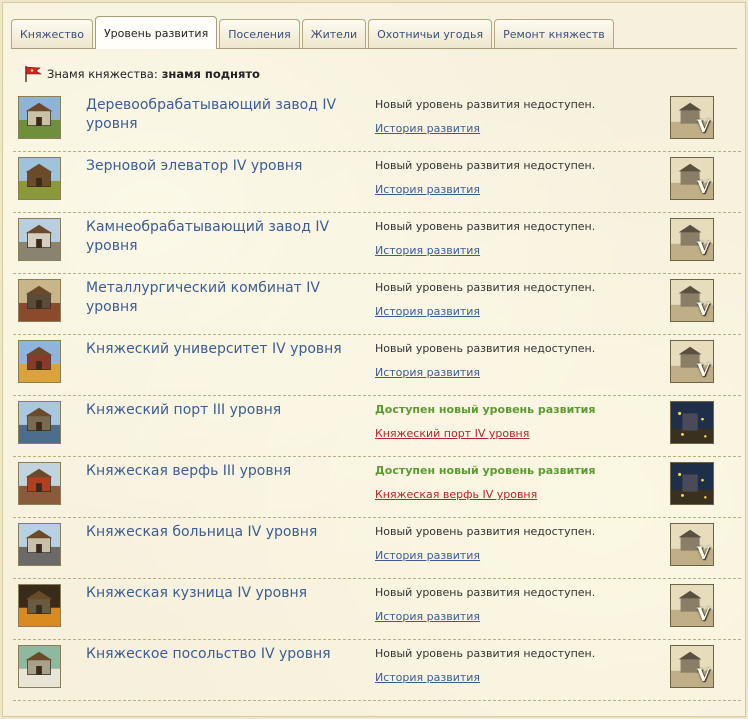  Describe the element at coordinates (334, 34) in the screenshot. I see `tab-residents: Жители` at that location.